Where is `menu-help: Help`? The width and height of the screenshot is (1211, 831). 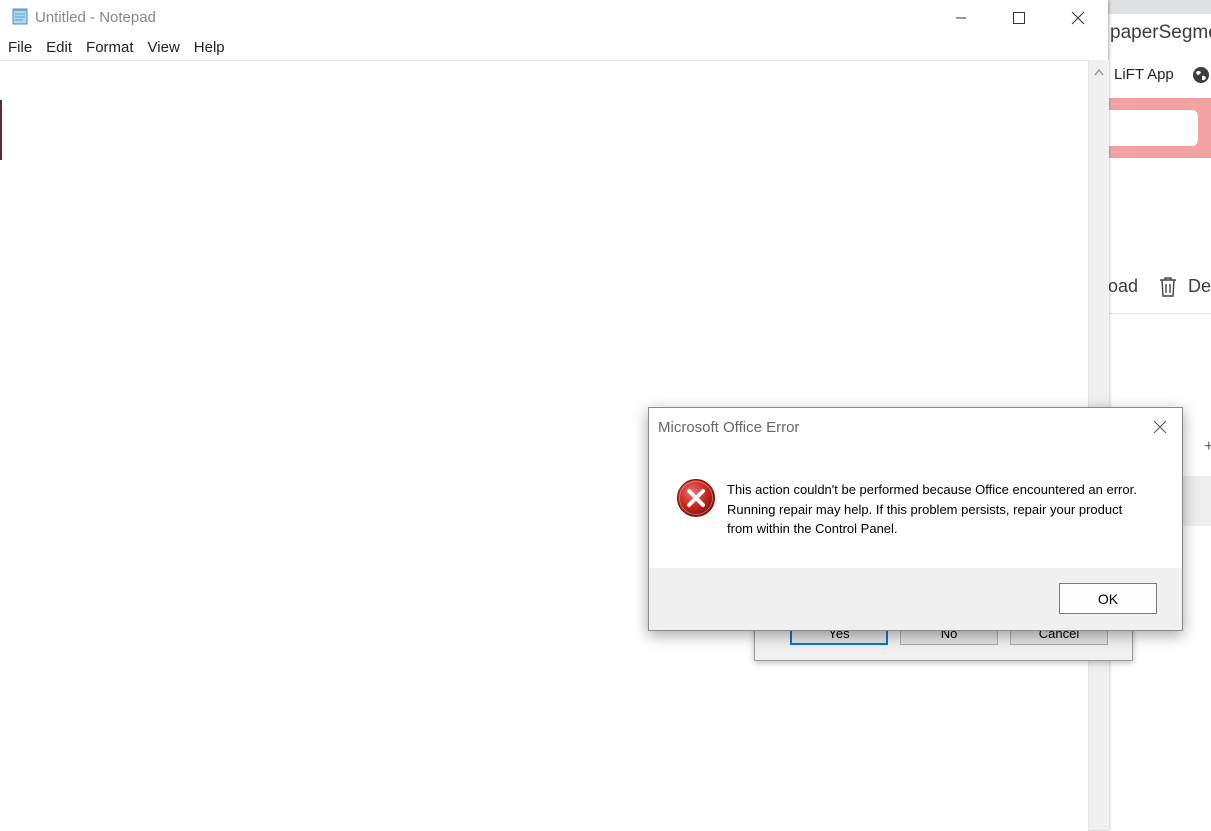 menu-help: Help is located at coordinates (209, 48).